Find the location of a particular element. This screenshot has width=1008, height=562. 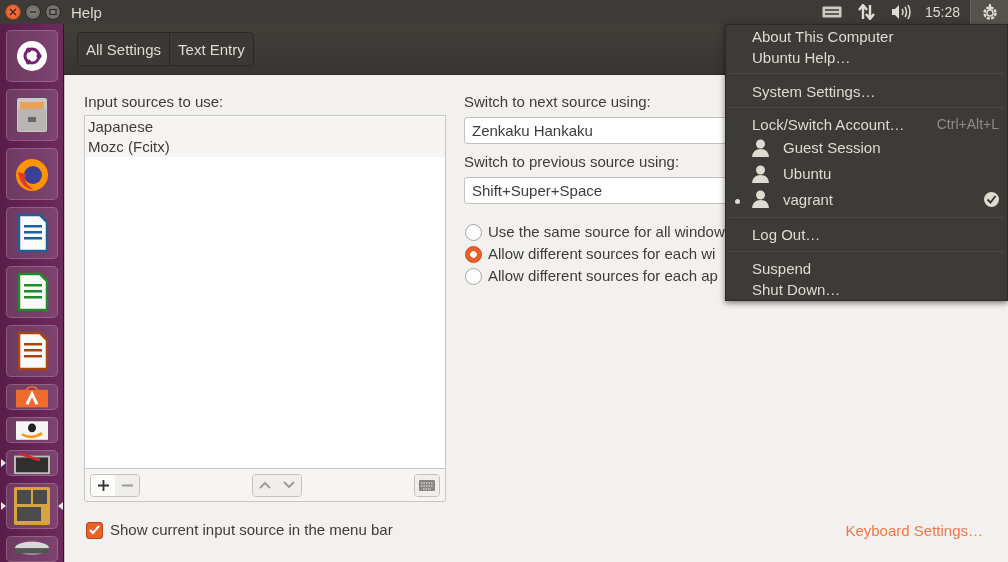

maximize-button is located at coordinates (53, 12).